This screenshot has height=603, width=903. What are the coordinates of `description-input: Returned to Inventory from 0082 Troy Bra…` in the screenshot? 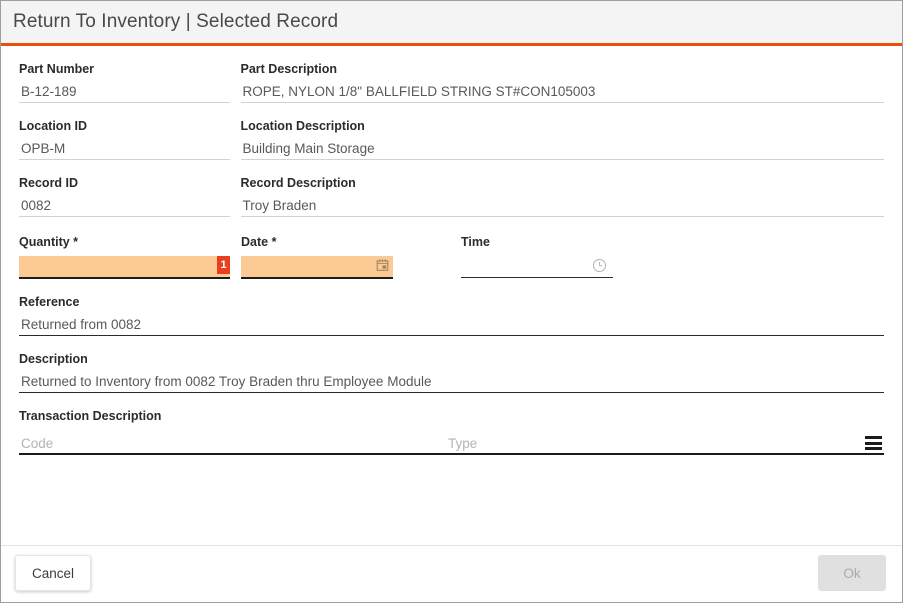 It's located at (451, 383).